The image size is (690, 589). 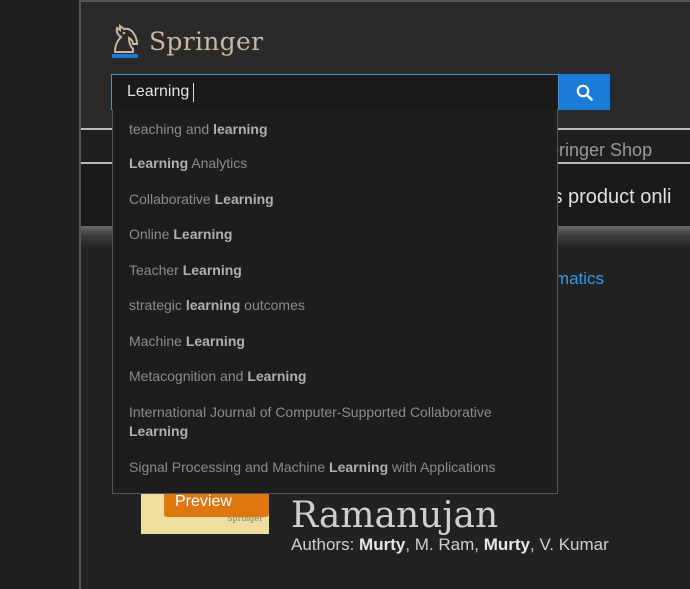 I want to click on banner-text: is product onli, so click(x=610, y=197).